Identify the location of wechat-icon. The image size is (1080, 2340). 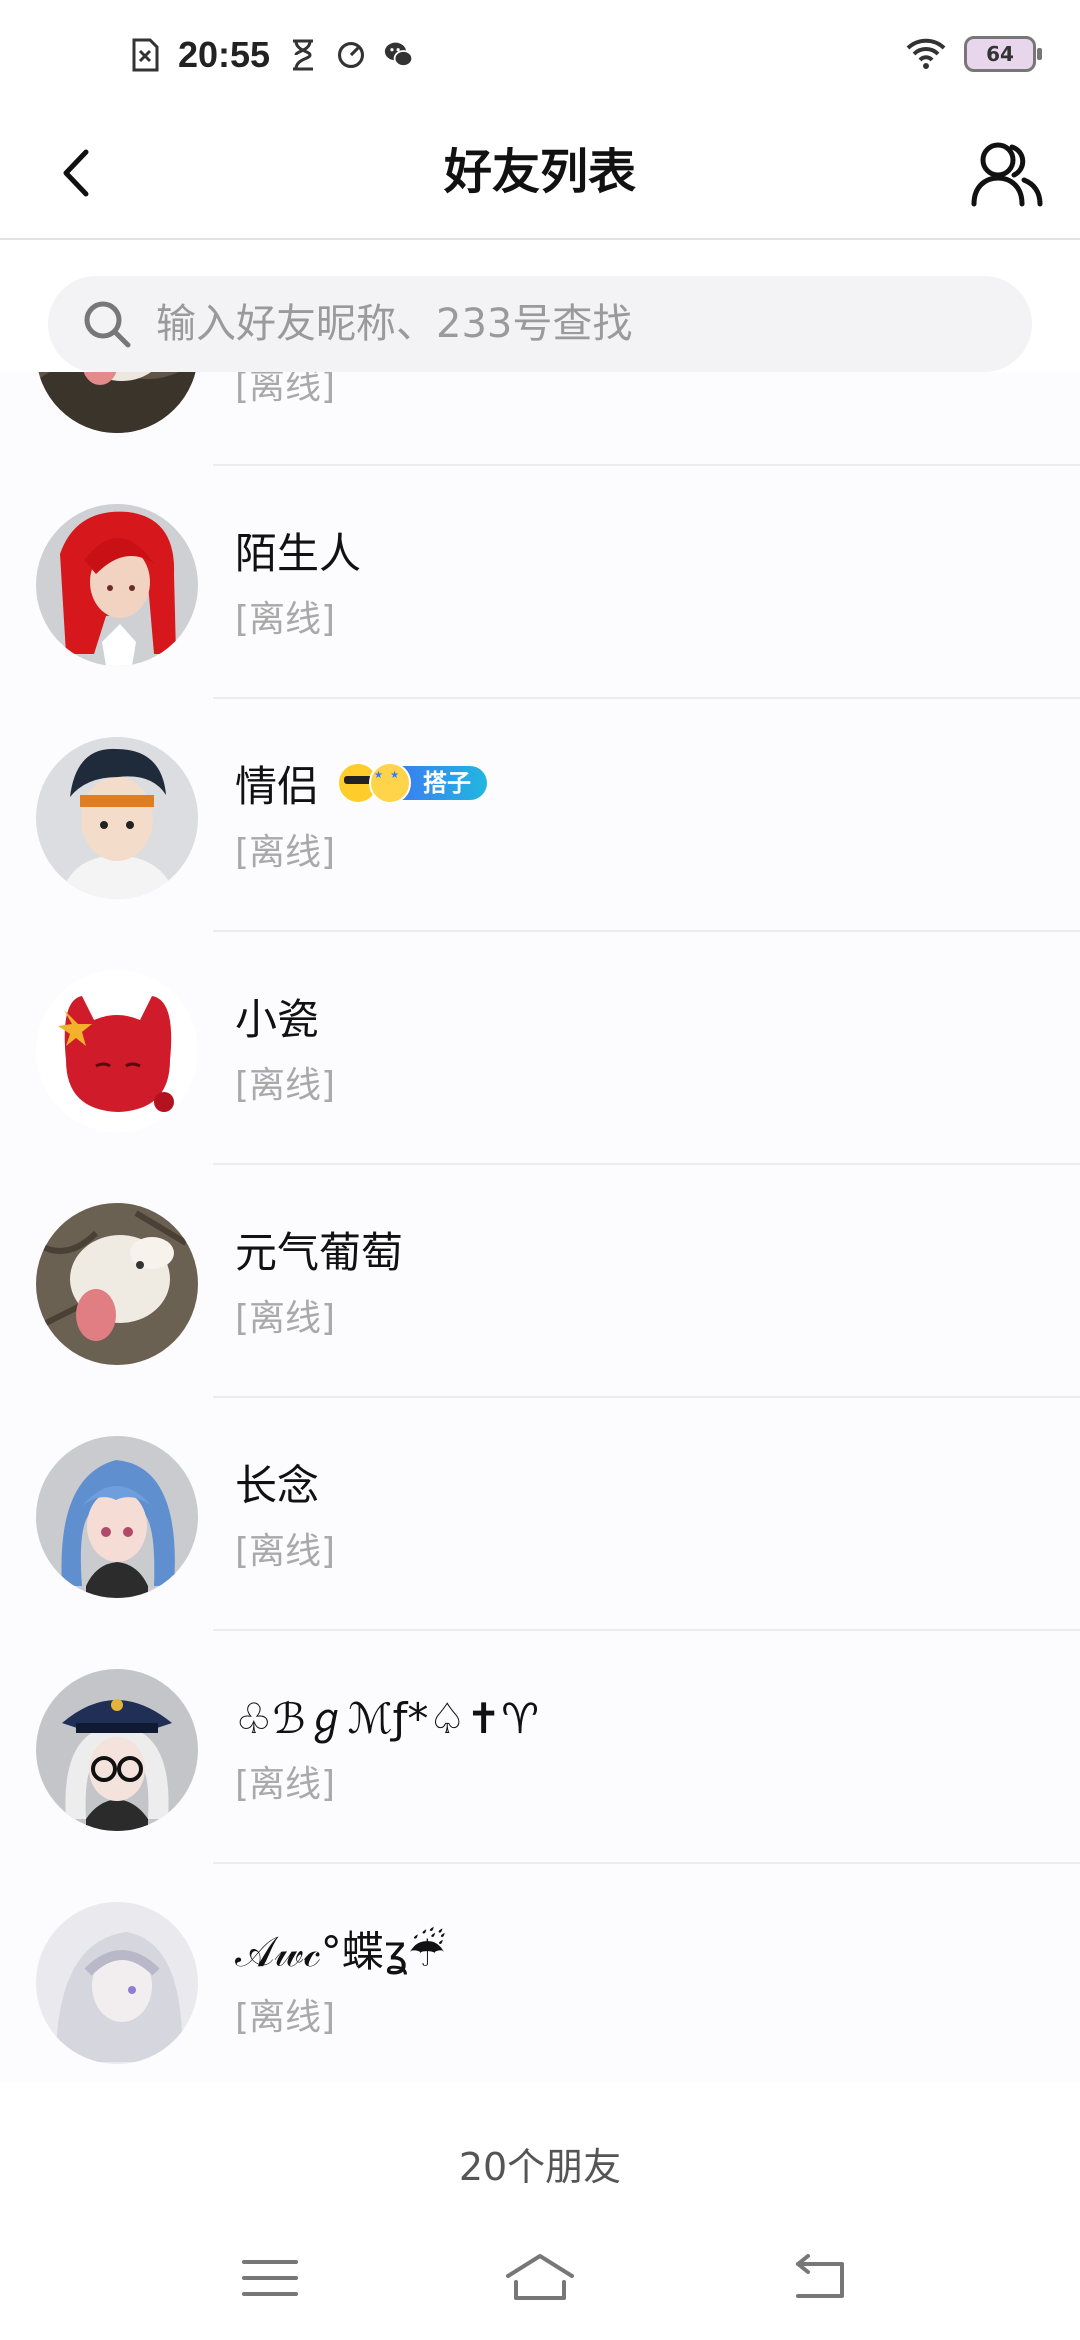
(399, 54).